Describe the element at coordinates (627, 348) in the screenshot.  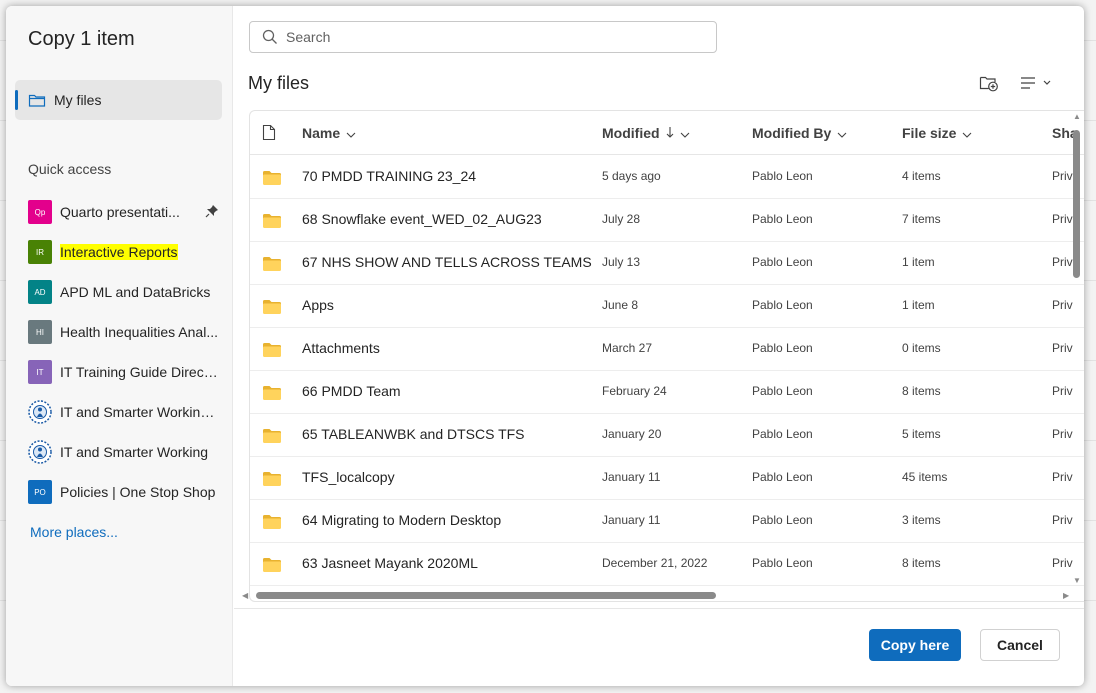
I see `cell-modified: March 27` at that location.